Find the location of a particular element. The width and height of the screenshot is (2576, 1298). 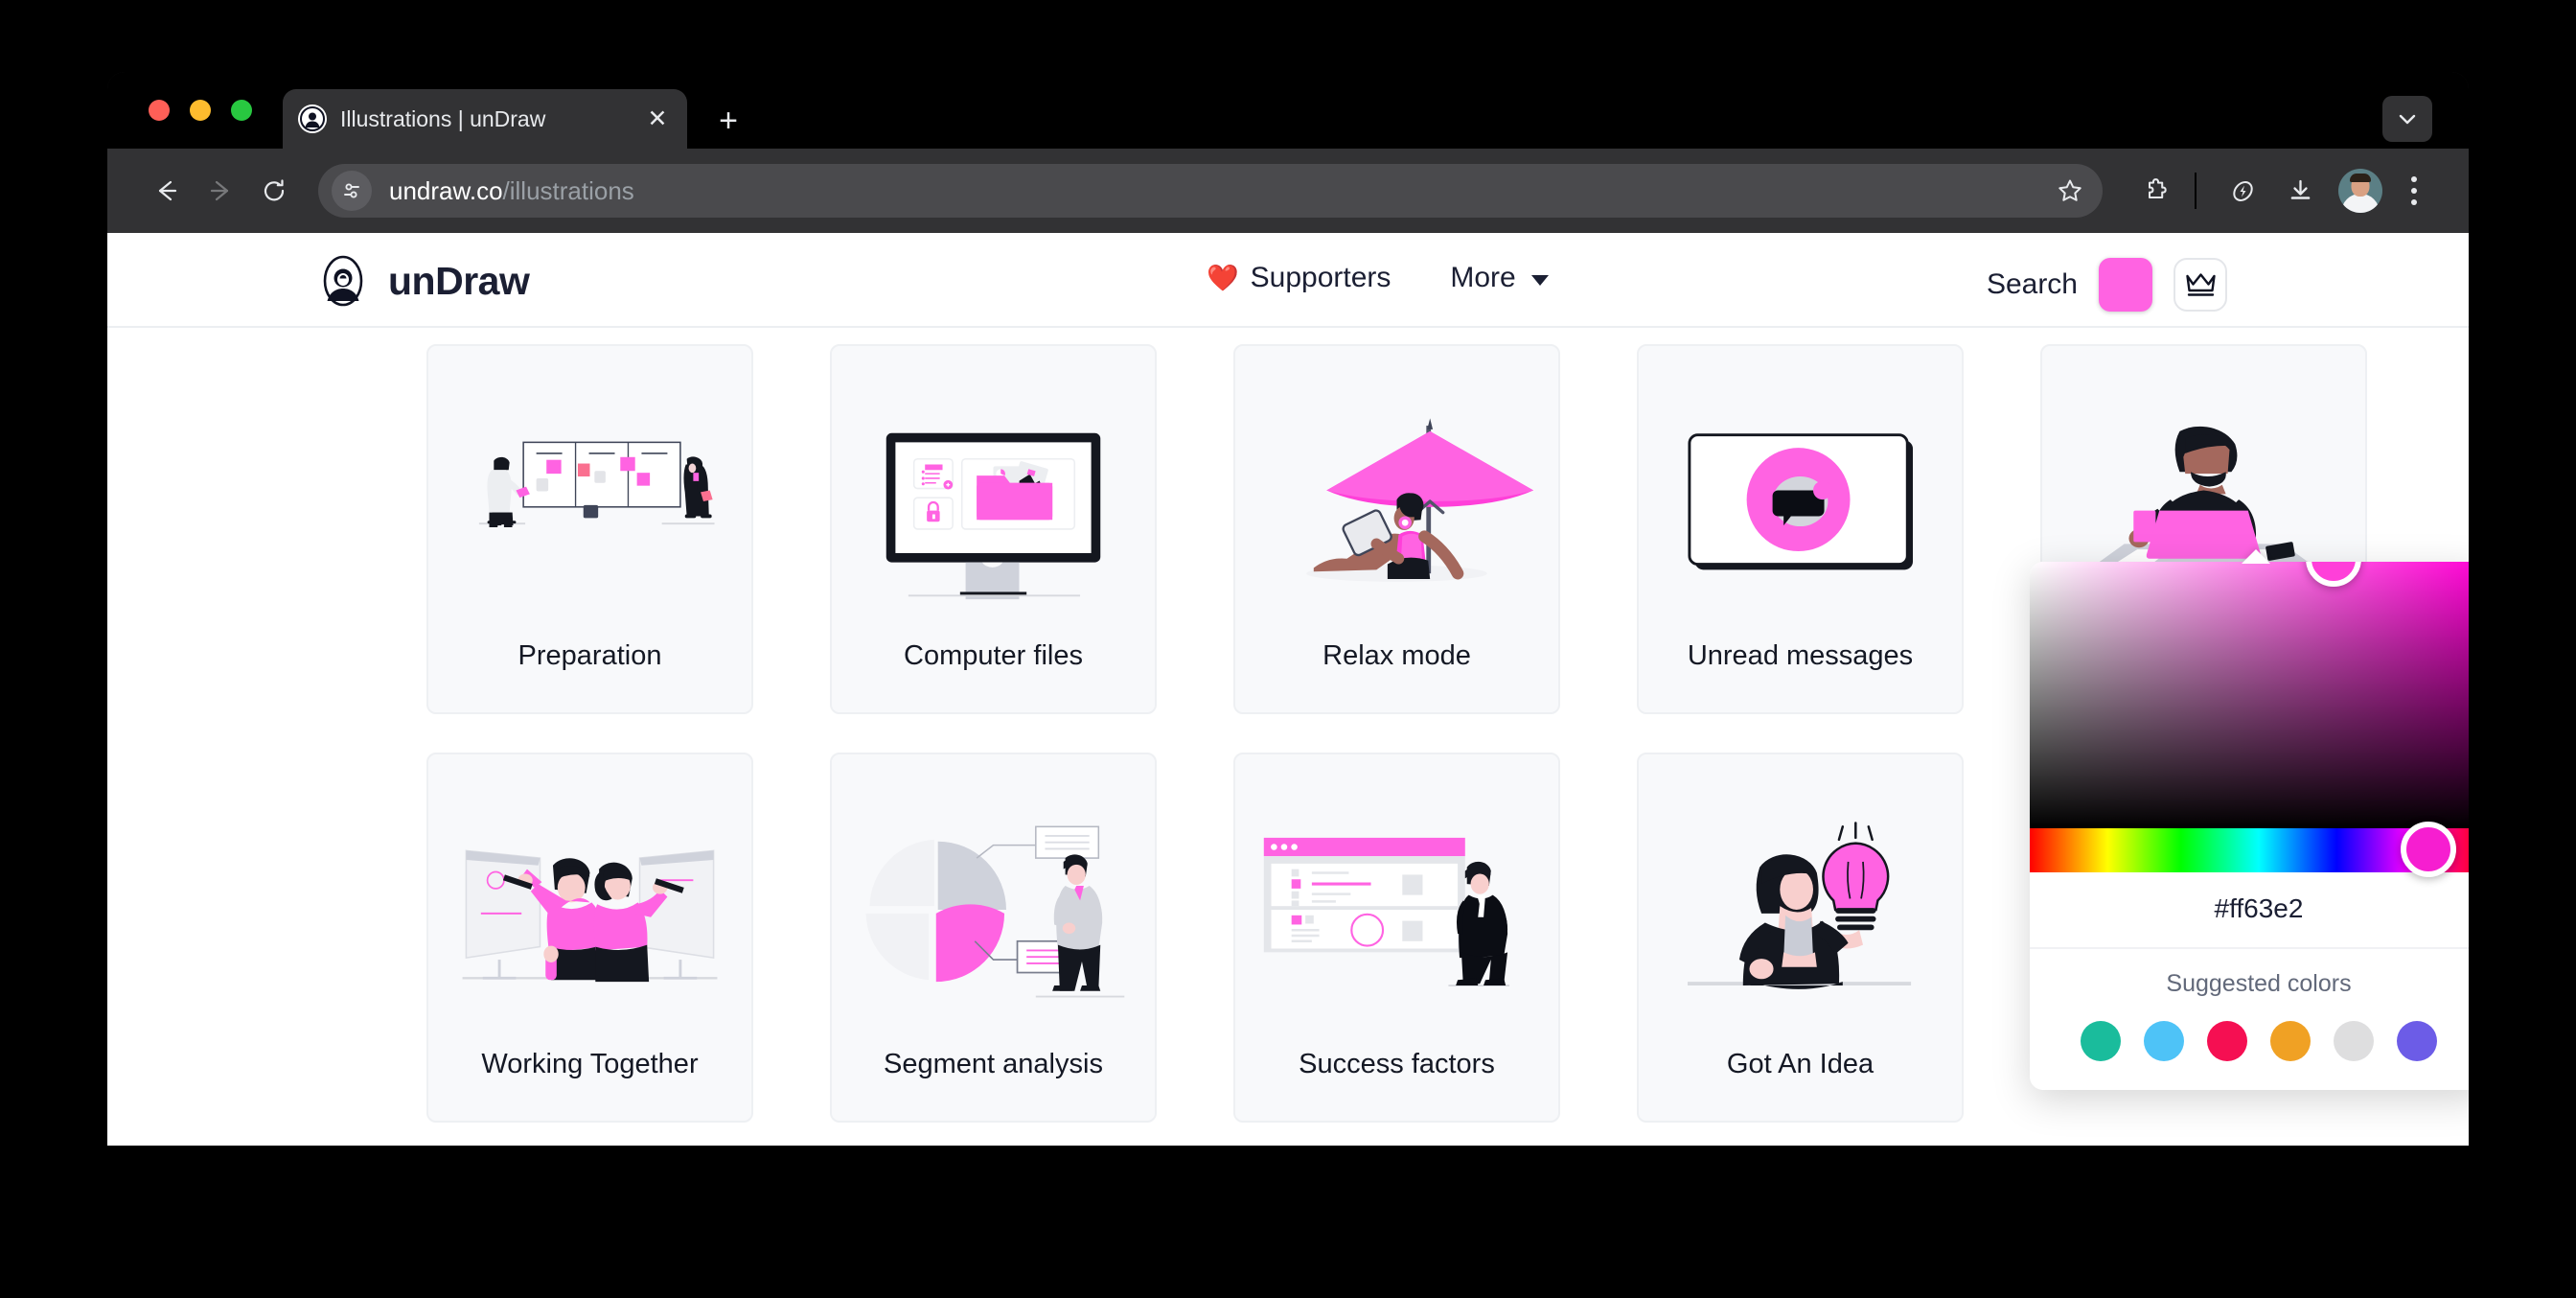

reload-button is located at coordinates (274, 191).